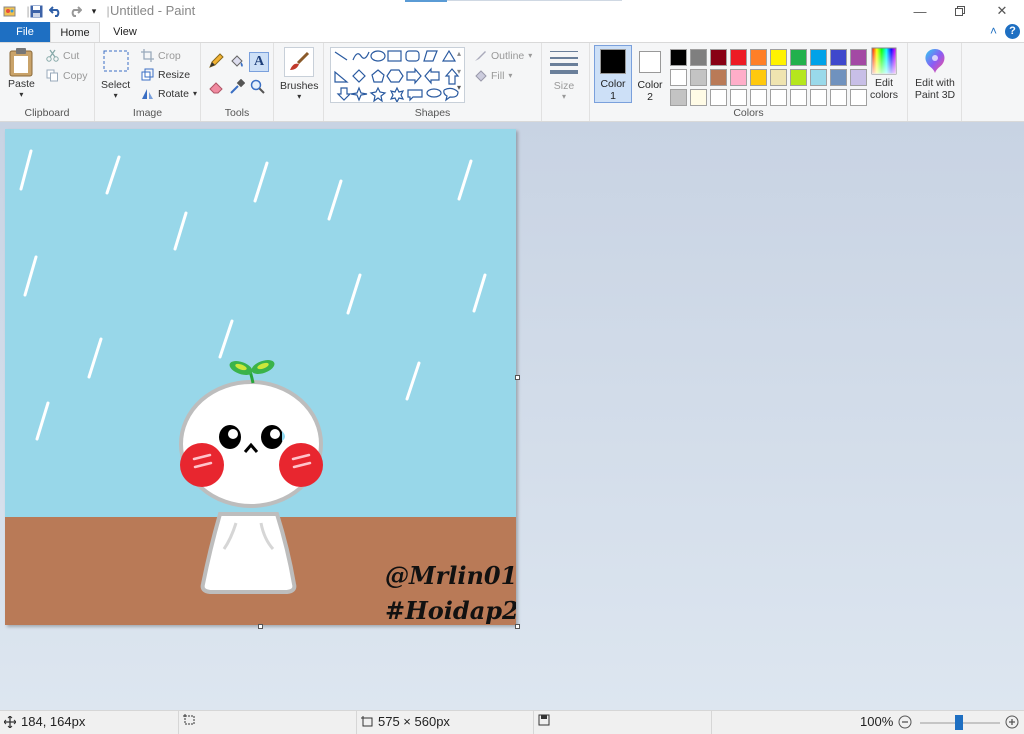 Image resolution: width=1024 pixels, height=734 pixels. What do you see at coordinates (259, 62) in the screenshot?
I see `text-icon: A` at bounding box center [259, 62].